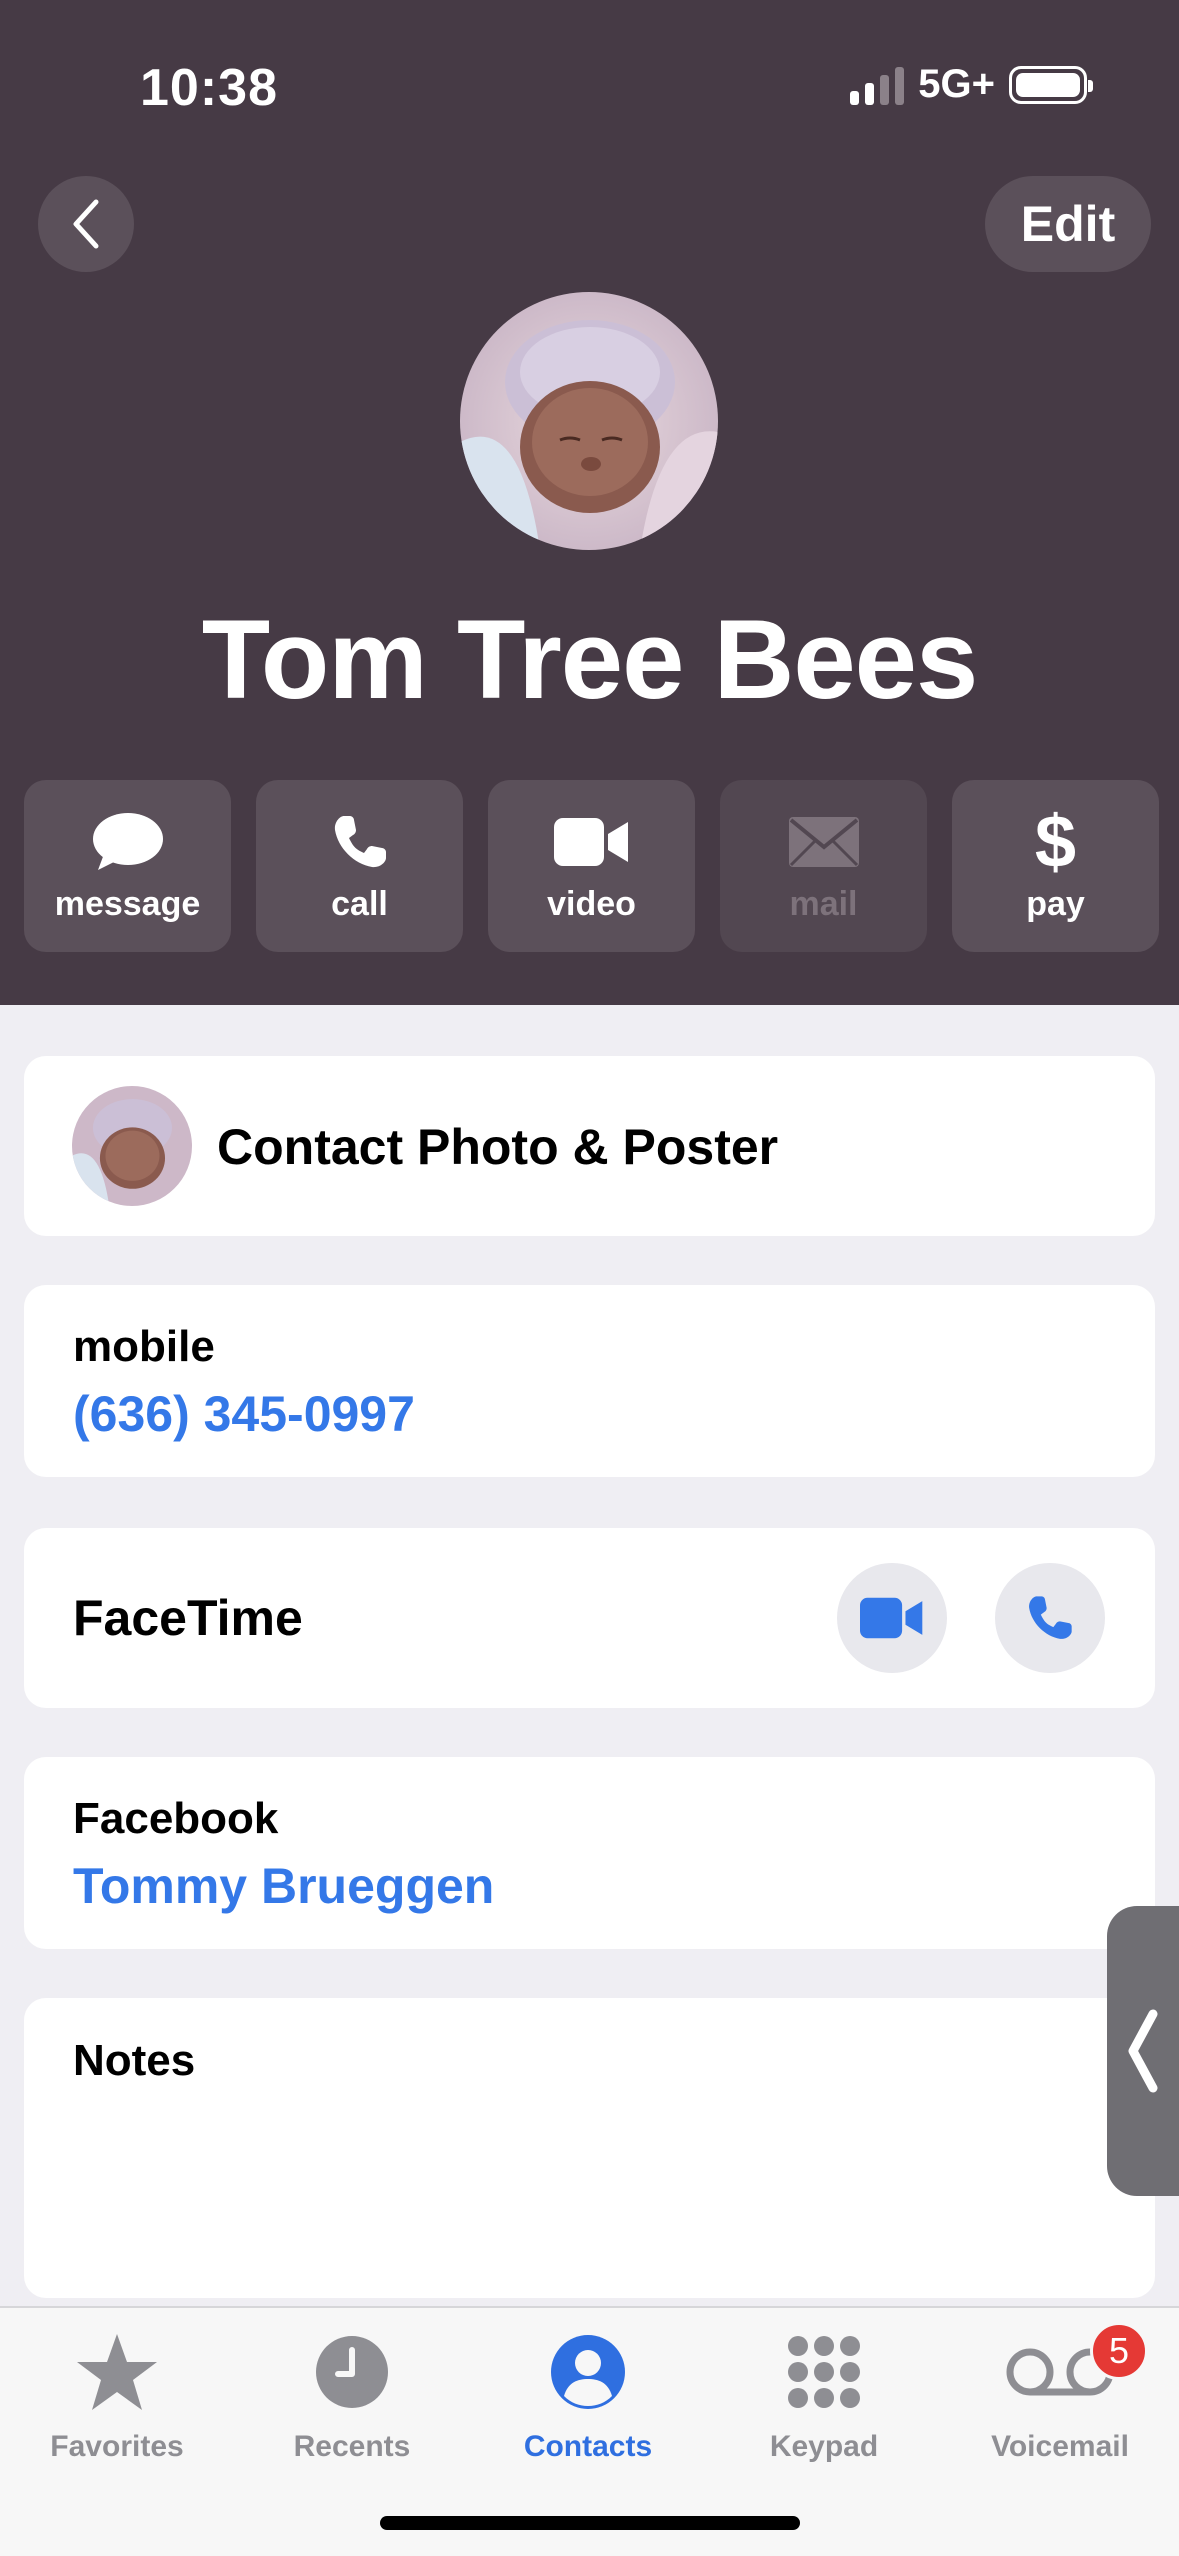  I want to click on network-type: 5G+, so click(956, 84).